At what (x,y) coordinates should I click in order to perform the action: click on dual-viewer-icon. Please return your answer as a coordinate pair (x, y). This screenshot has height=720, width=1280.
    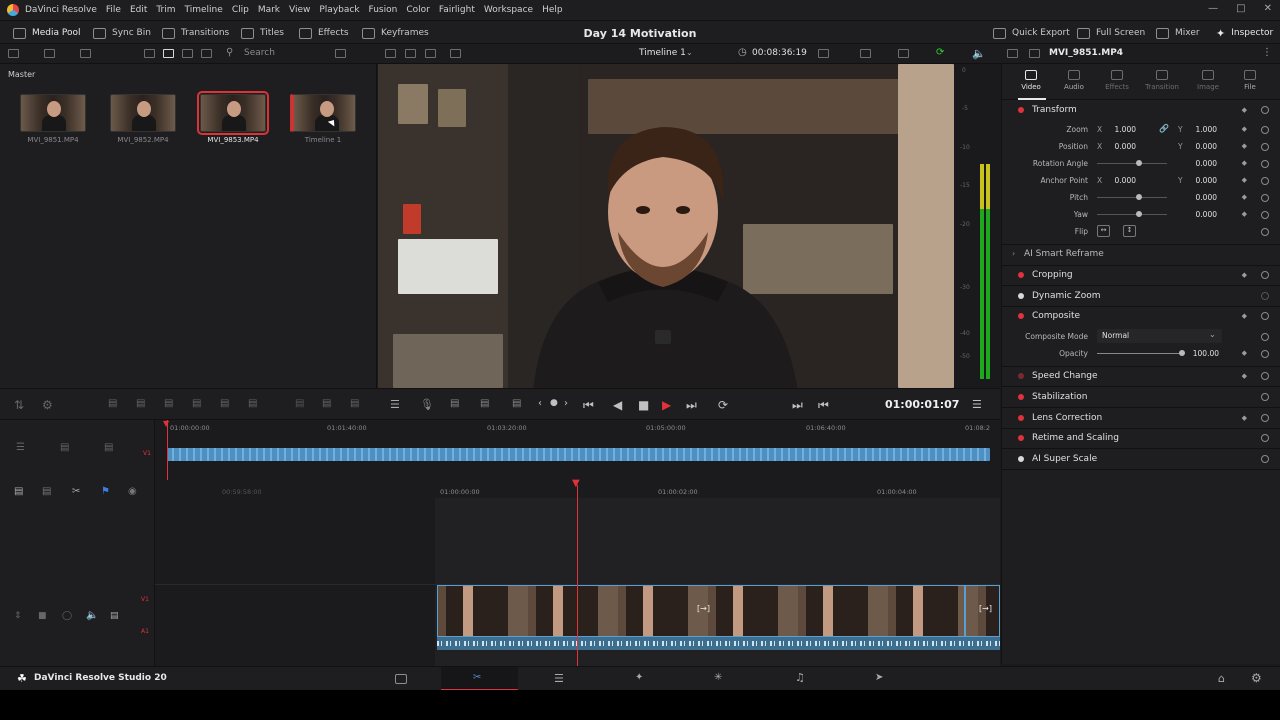
    Looking at the image, I should click on (455, 53).